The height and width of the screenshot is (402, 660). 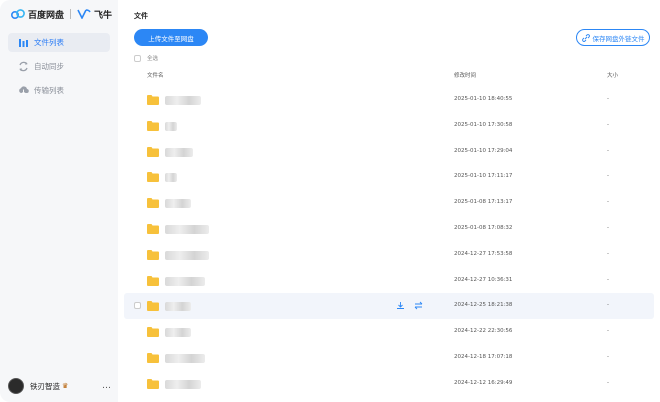 I want to click on link-icon, so click(x=585, y=37).